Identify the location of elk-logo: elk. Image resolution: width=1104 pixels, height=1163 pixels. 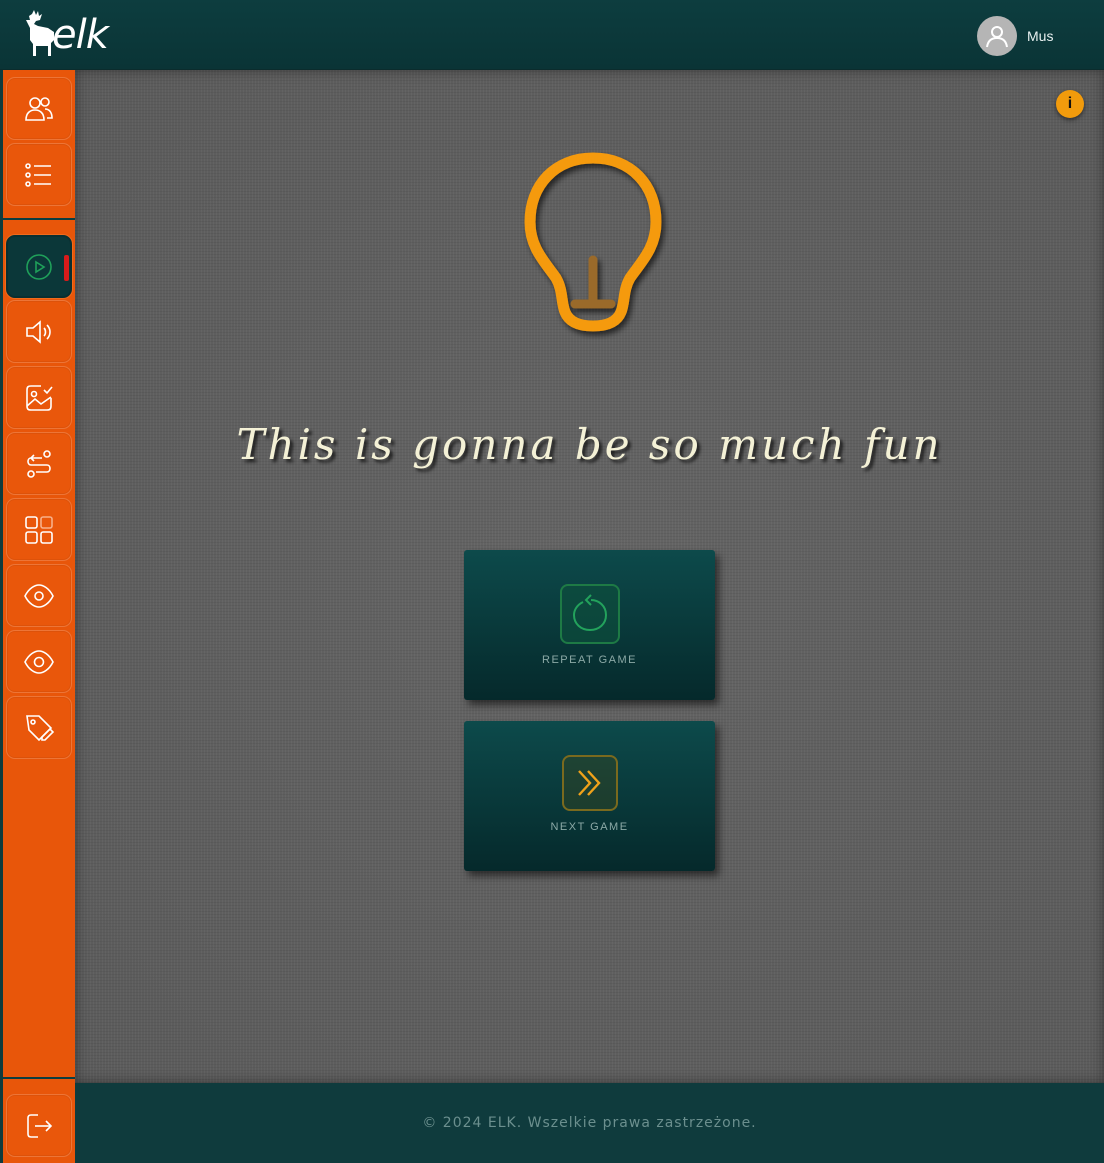
(69, 36).